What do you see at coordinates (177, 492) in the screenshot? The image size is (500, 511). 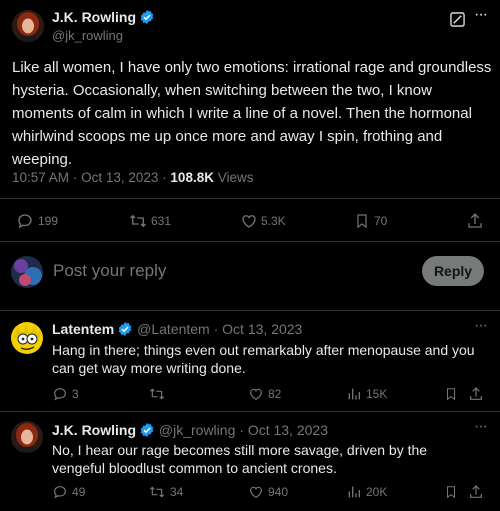 I see `repost-count: 34` at bounding box center [177, 492].